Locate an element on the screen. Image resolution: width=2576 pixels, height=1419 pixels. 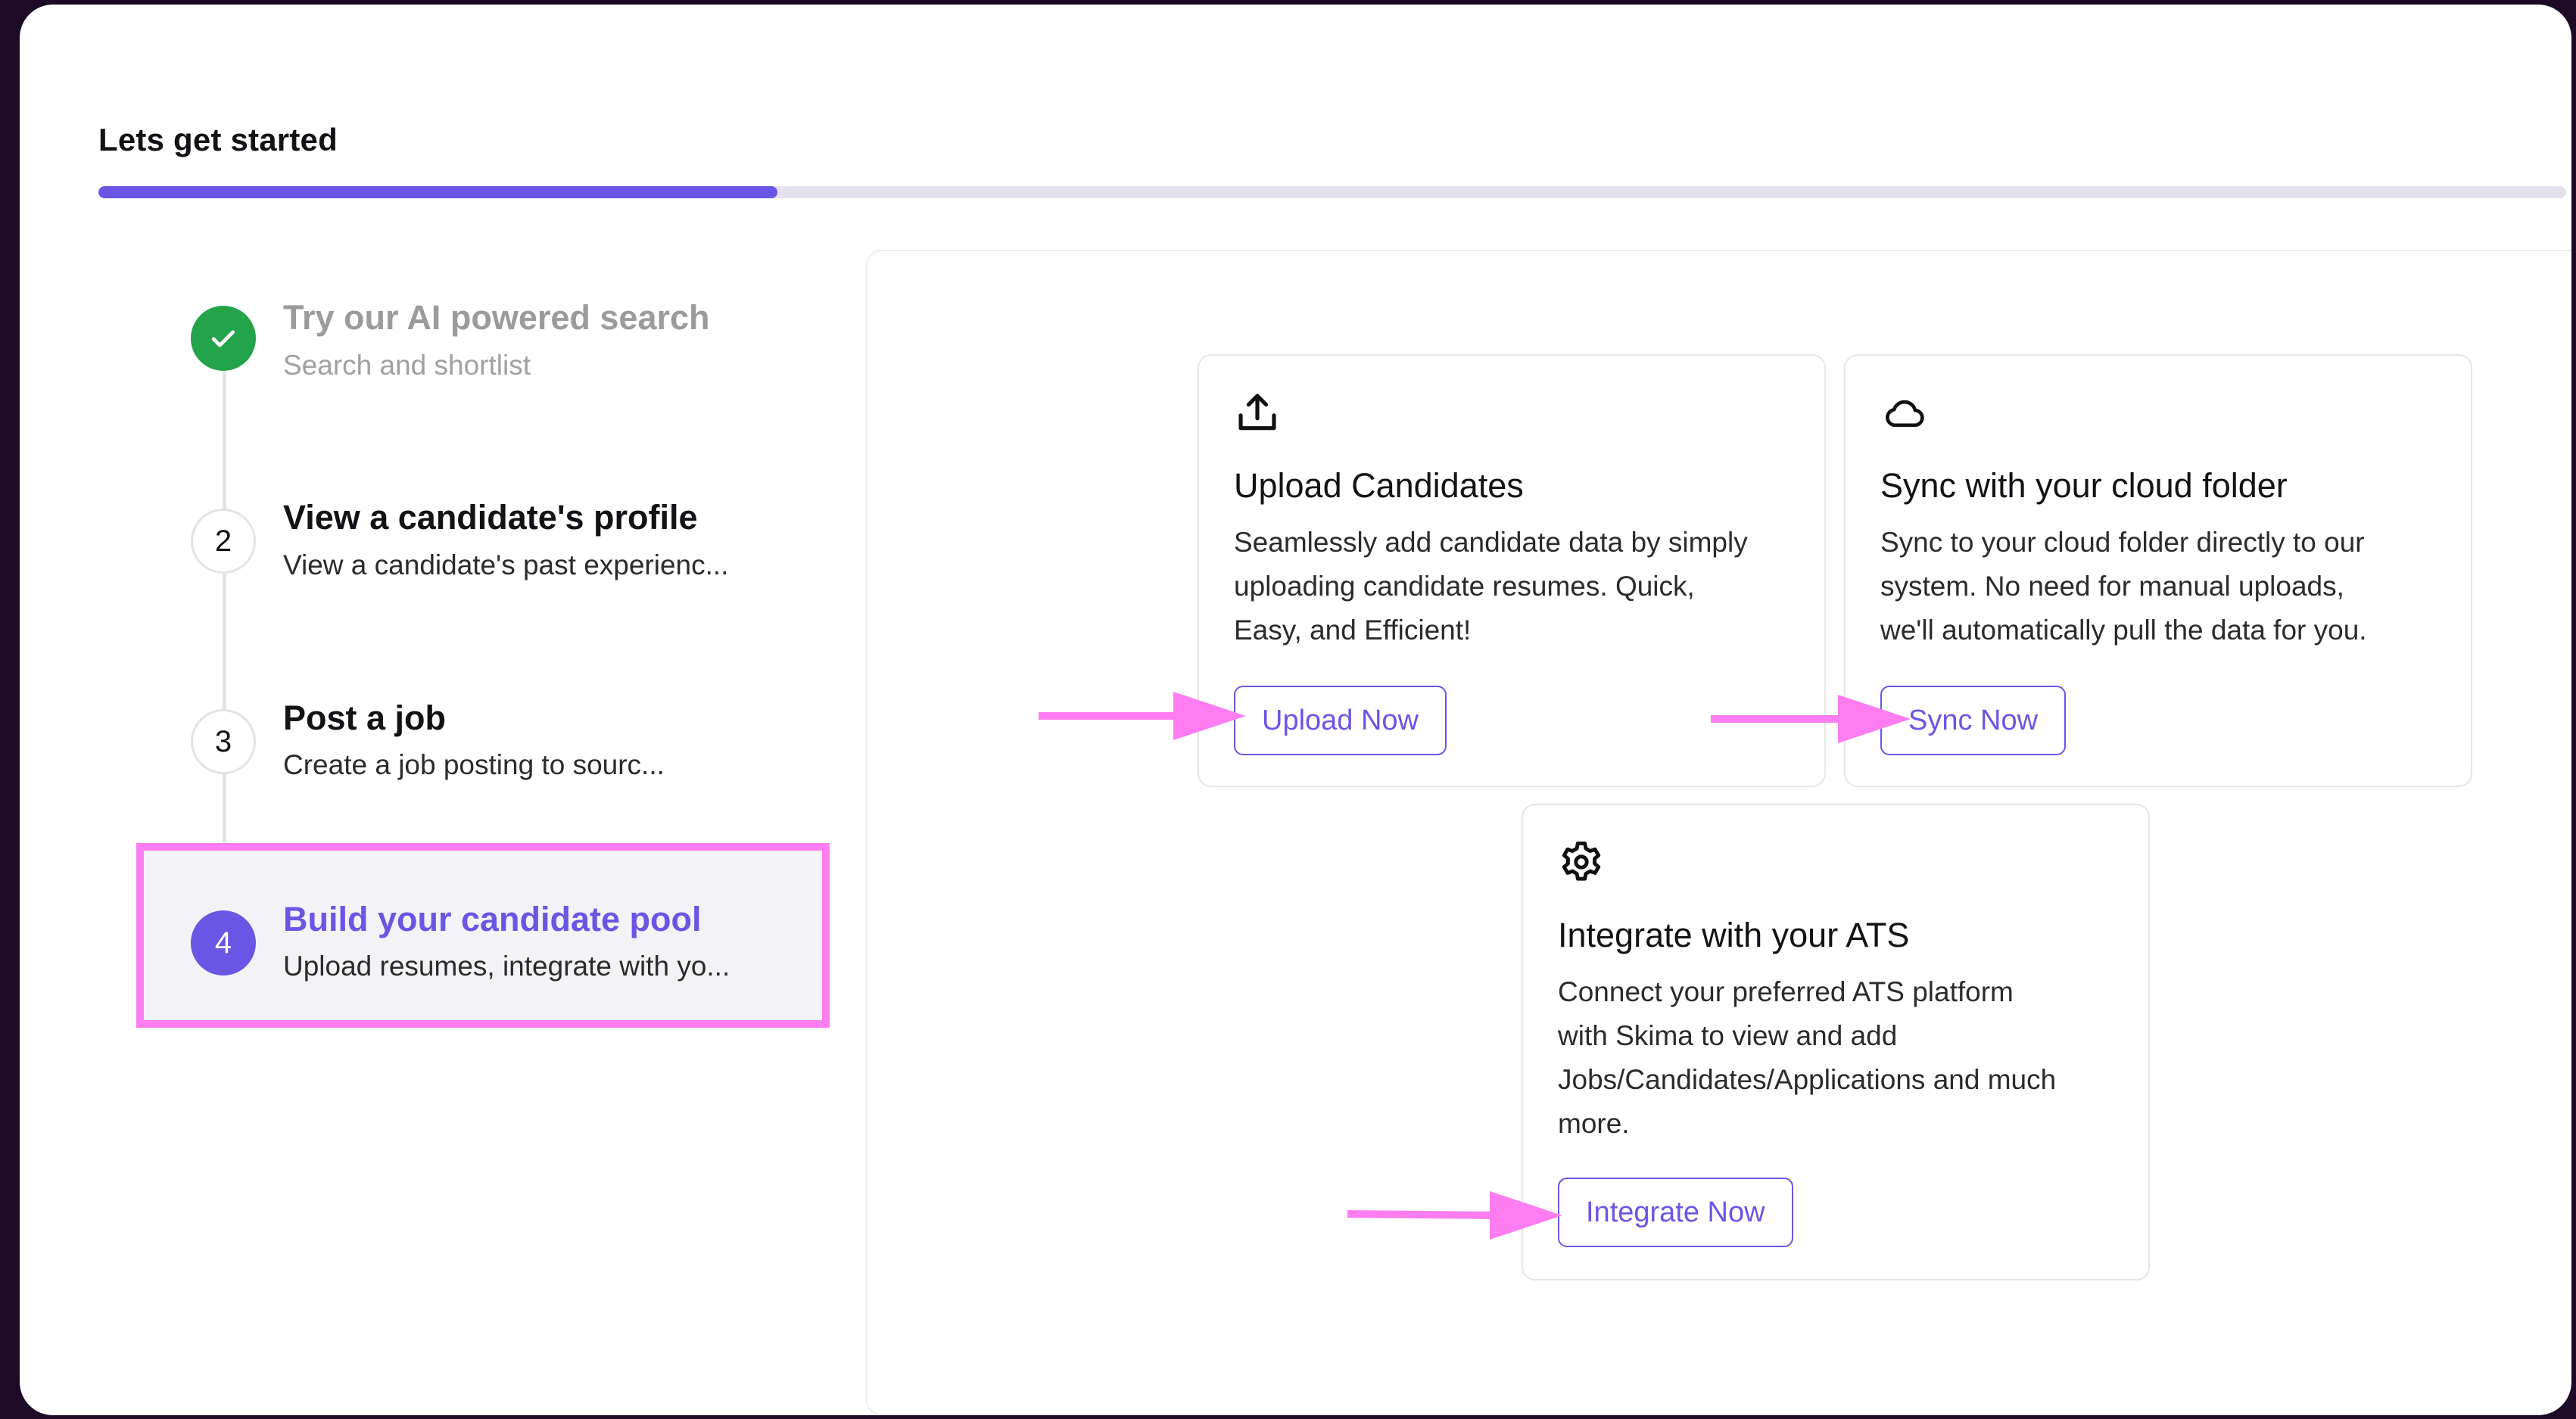
step-number-badge: 4 is located at coordinates (224, 943).